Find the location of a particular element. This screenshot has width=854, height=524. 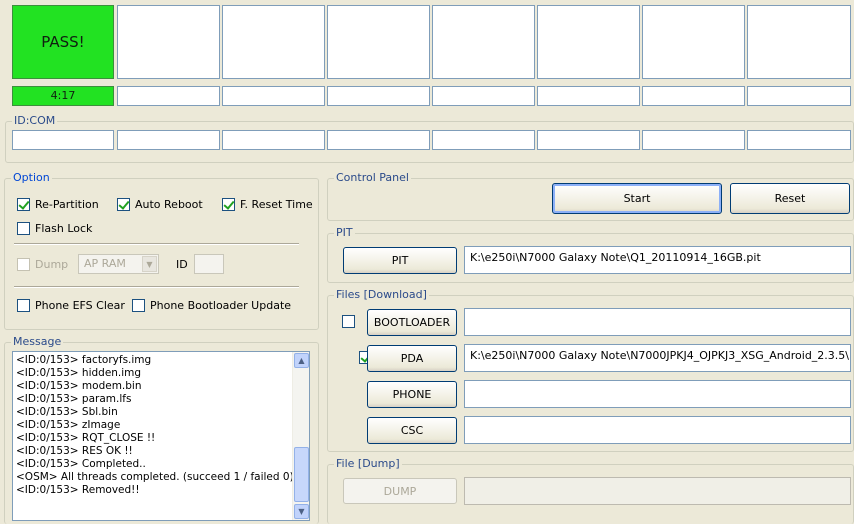

dump-type-value: AP RAM is located at coordinates (105, 263).